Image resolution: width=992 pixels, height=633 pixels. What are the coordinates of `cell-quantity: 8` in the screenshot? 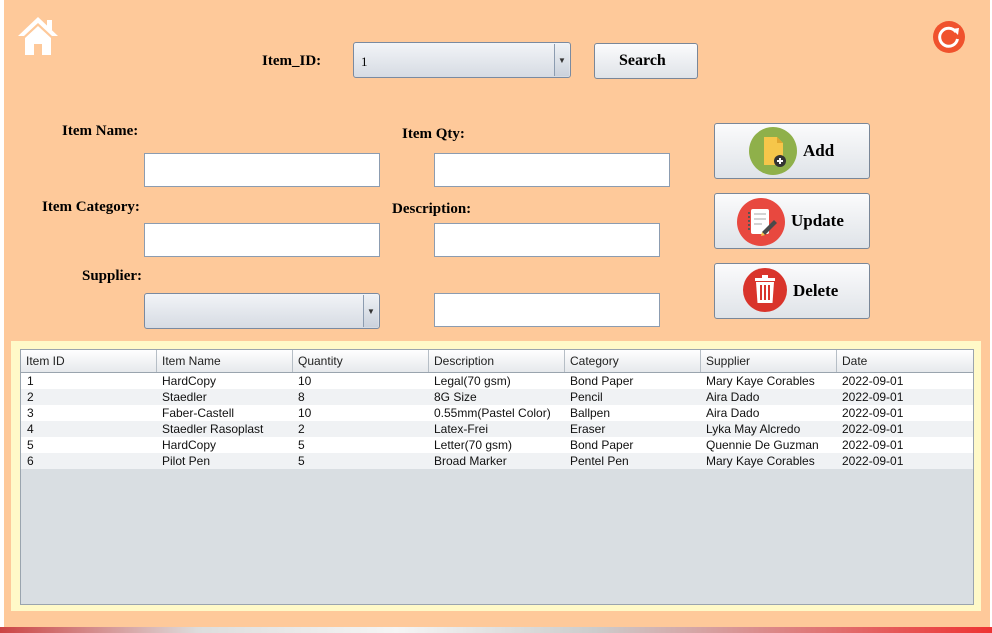 It's located at (301, 397).